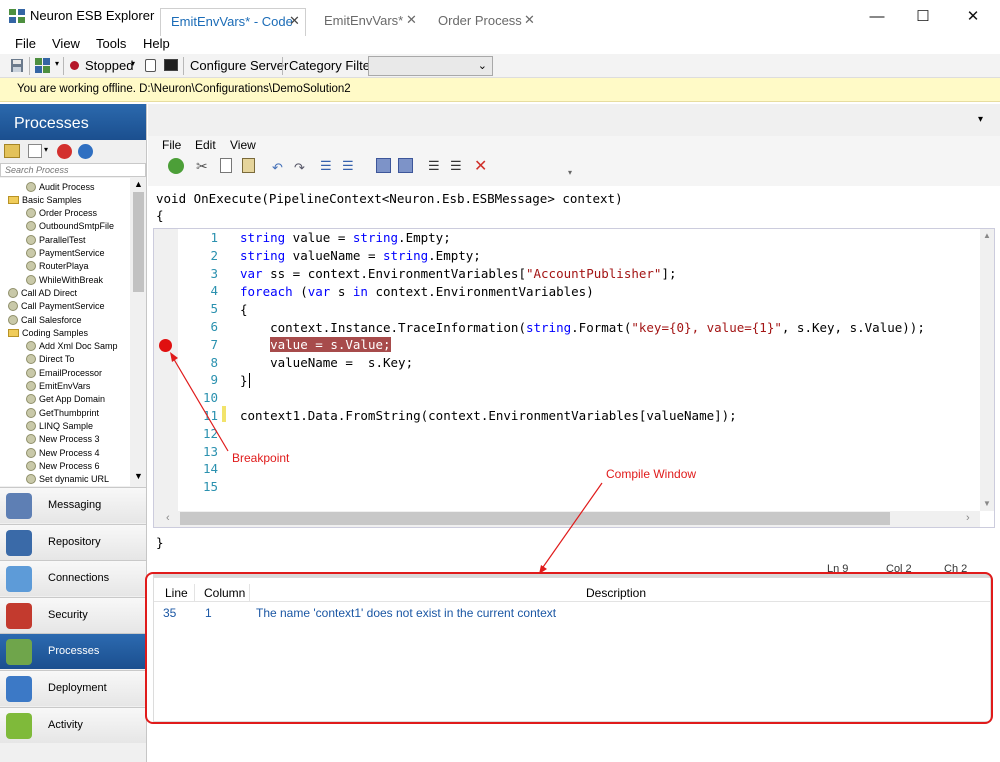 Image resolution: width=1000 pixels, height=762 pixels. What do you see at coordinates (651, 474) in the screenshot?
I see `compile-window-annotation: Compile Window` at bounding box center [651, 474].